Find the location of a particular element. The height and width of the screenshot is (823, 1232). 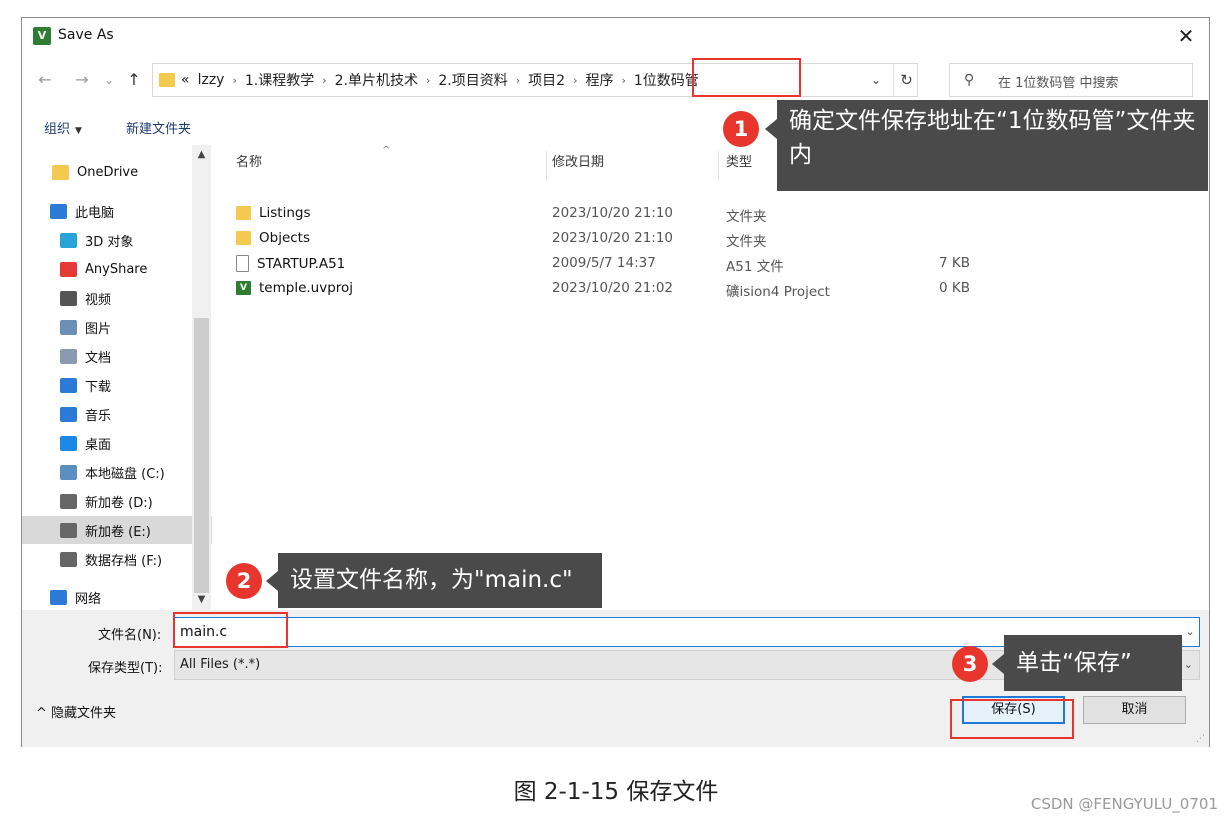

filename-label: 文件名(N): is located at coordinates (130, 635).